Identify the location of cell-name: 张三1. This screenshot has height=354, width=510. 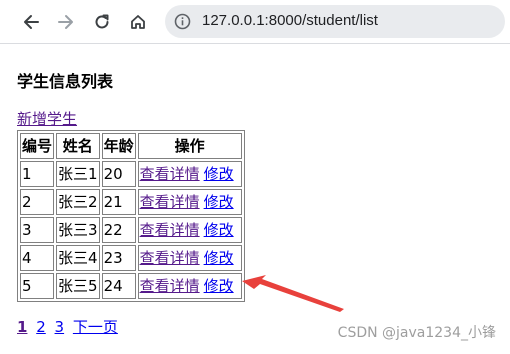
(78, 174).